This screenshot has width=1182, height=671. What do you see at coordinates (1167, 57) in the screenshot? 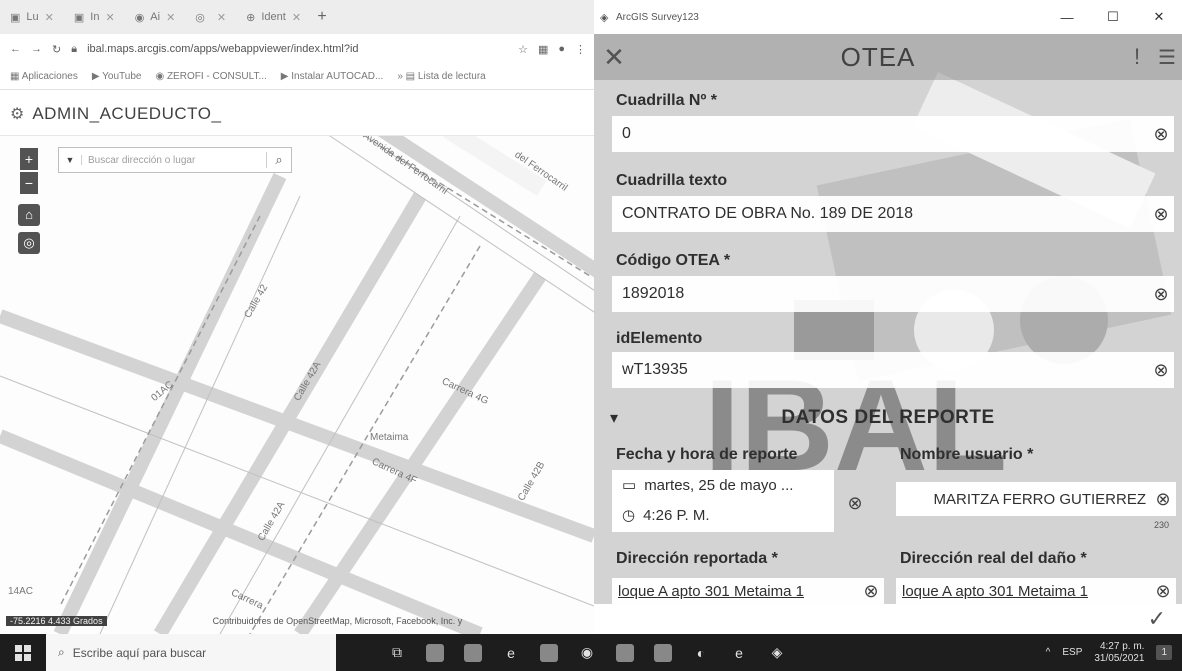
I see `menu-icon: ☰` at bounding box center [1167, 57].